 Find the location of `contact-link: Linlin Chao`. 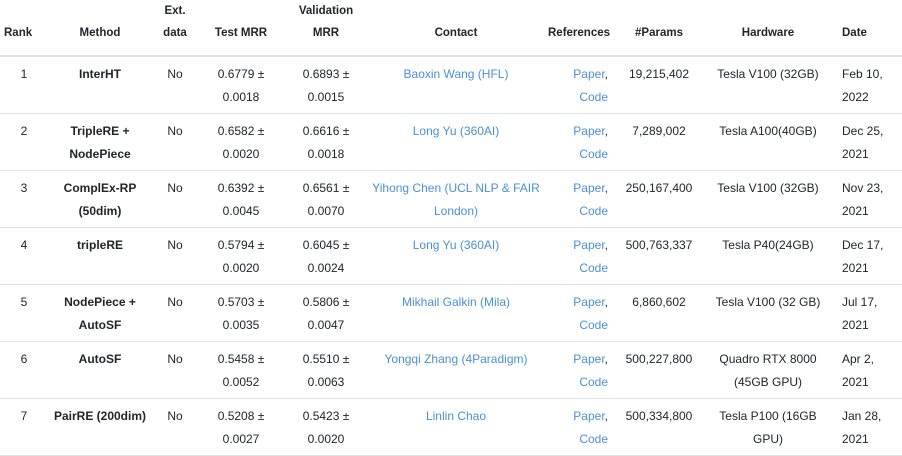

contact-link: Linlin Chao is located at coordinates (456, 416).